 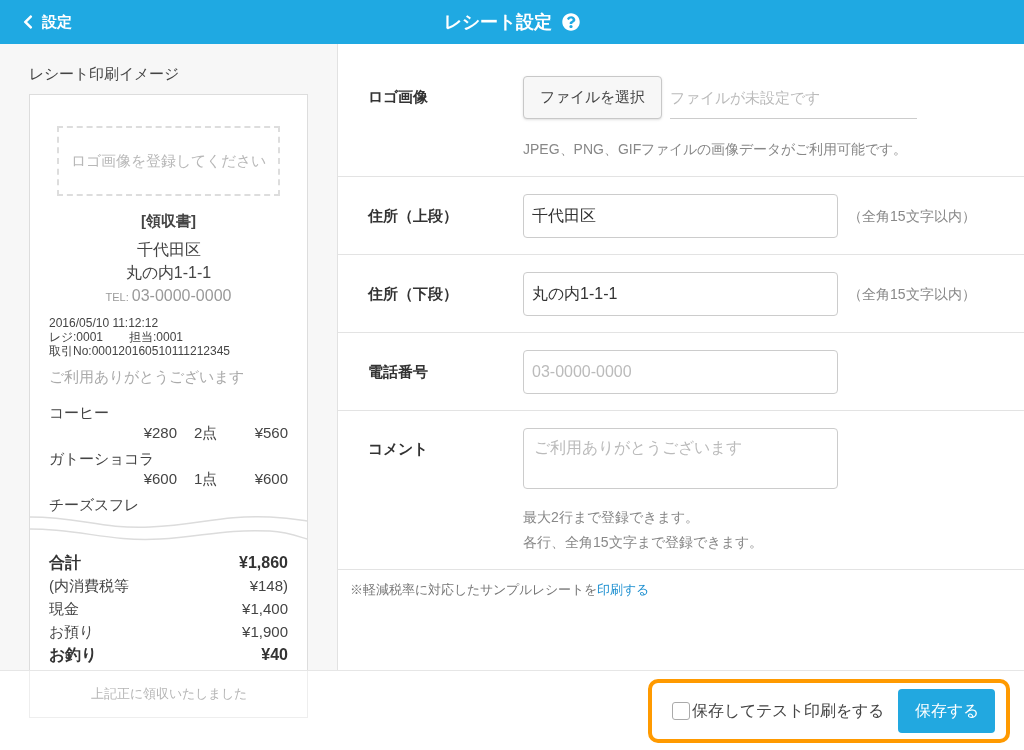 What do you see at coordinates (28, 22) in the screenshot?
I see `chevron-left-icon` at bounding box center [28, 22].